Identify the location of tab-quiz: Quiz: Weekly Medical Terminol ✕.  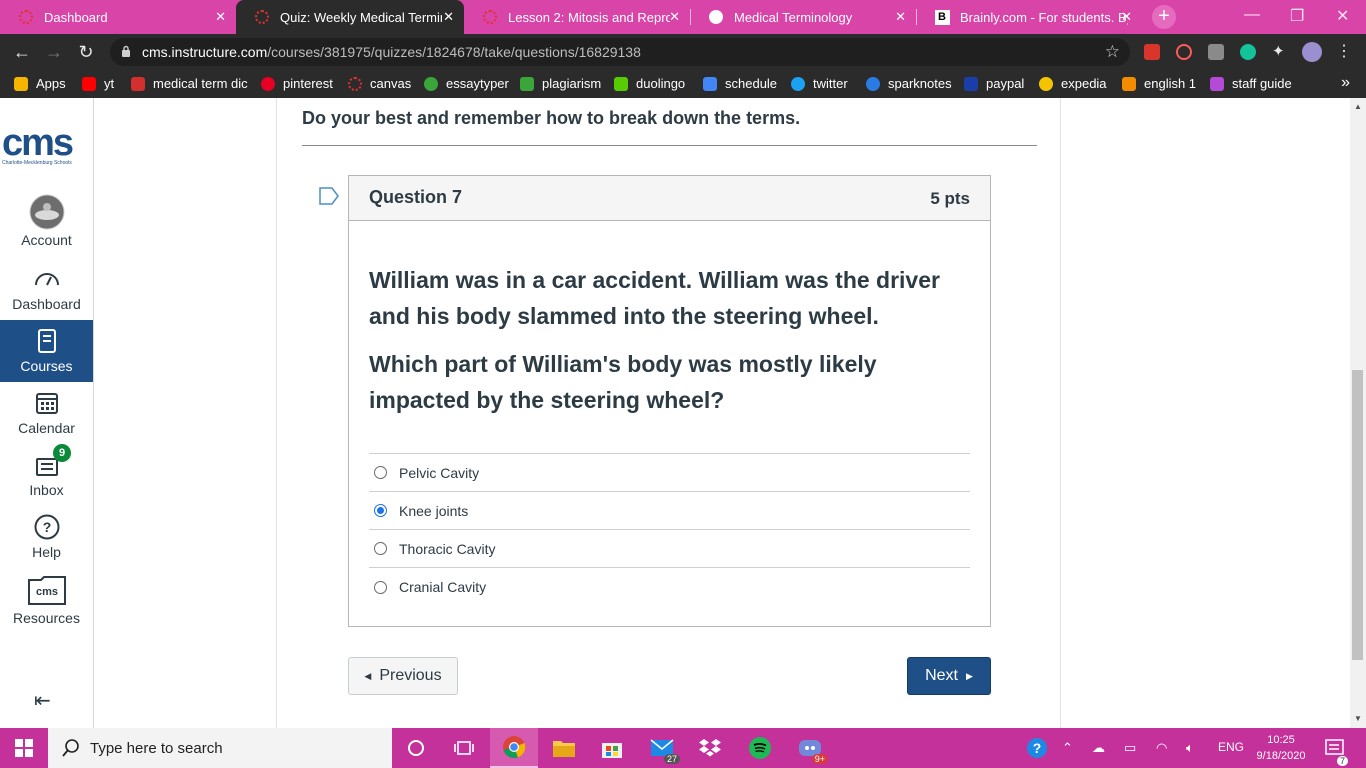
(350, 17).